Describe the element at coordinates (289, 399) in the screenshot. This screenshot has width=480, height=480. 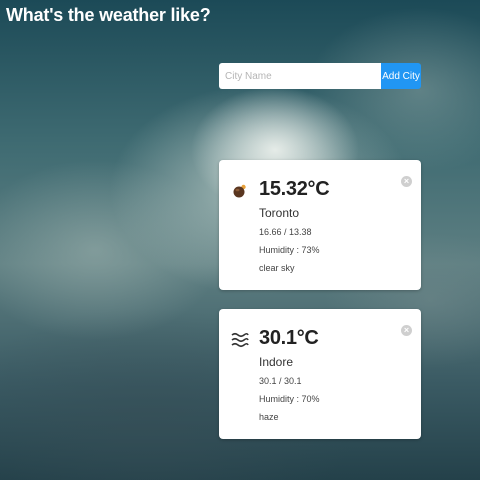
I see `humidity: Humidity : 70%` at that location.